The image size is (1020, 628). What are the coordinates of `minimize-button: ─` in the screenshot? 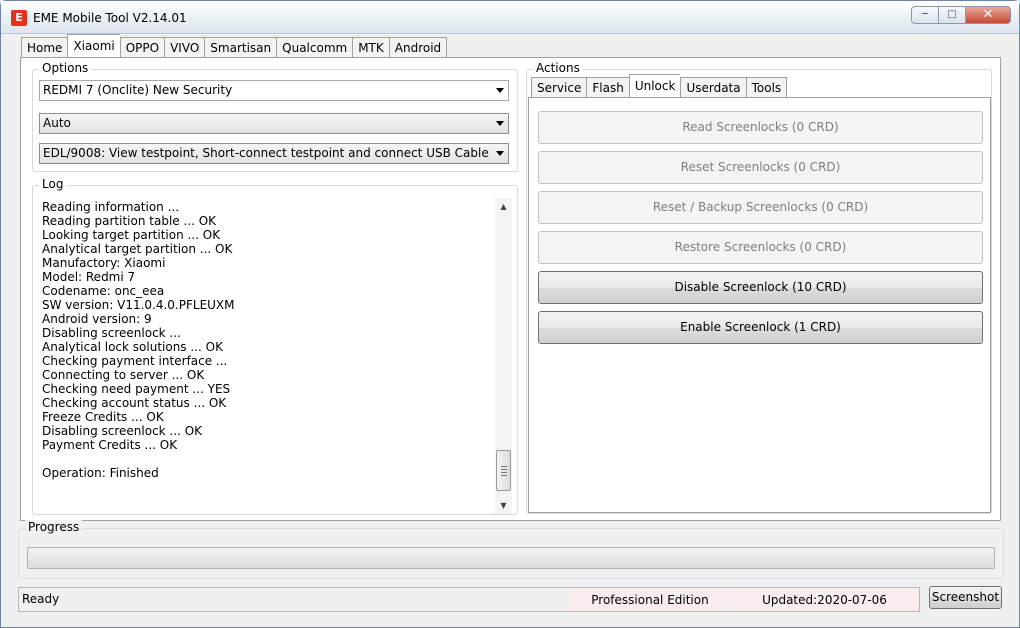 It's located at (924, 15).